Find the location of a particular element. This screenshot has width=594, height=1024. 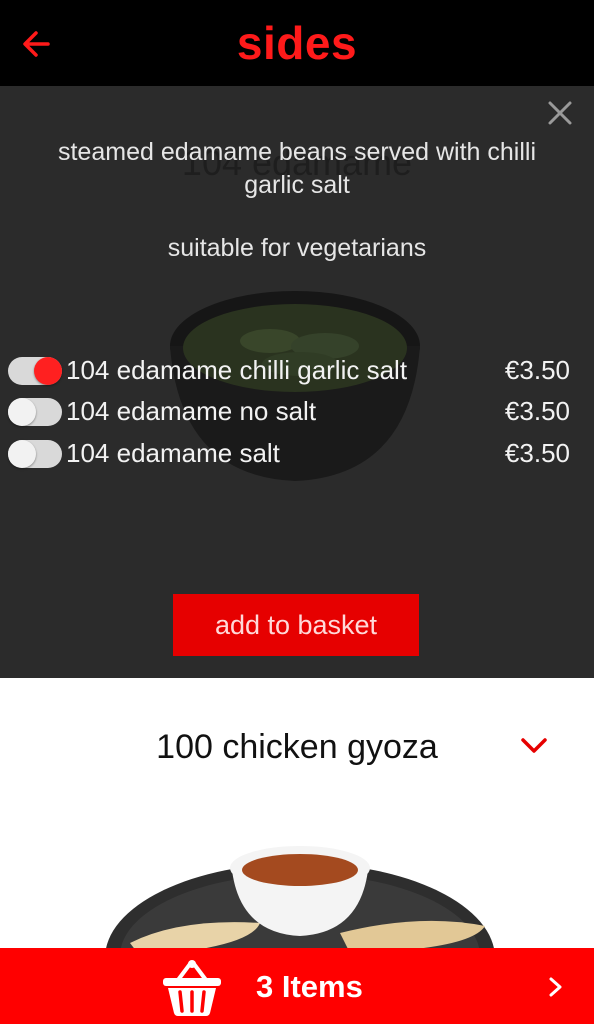

option-row-chilli-garlic-salt: 104 edamame chilli garlic salt €3.50 is located at coordinates (297, 371).